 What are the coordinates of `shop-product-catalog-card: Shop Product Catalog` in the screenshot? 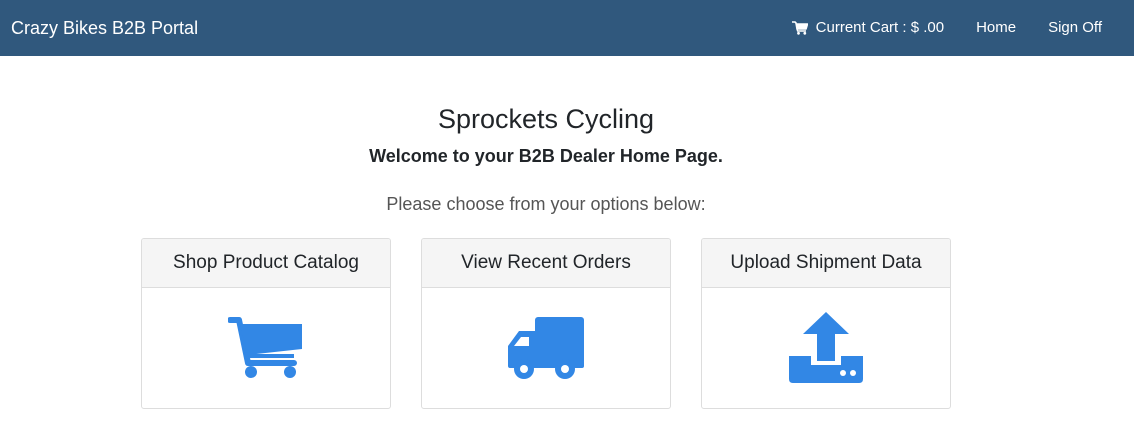 It's located at (266, 323).